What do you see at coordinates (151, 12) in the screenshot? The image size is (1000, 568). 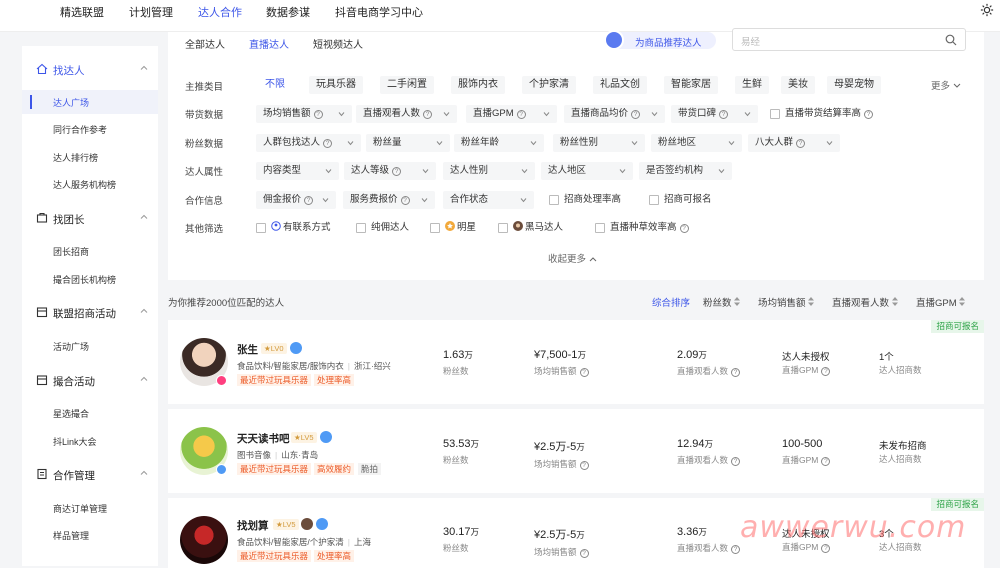 I see `nav-item-plan-management: 计划管理` at bounding box center [151, 12].